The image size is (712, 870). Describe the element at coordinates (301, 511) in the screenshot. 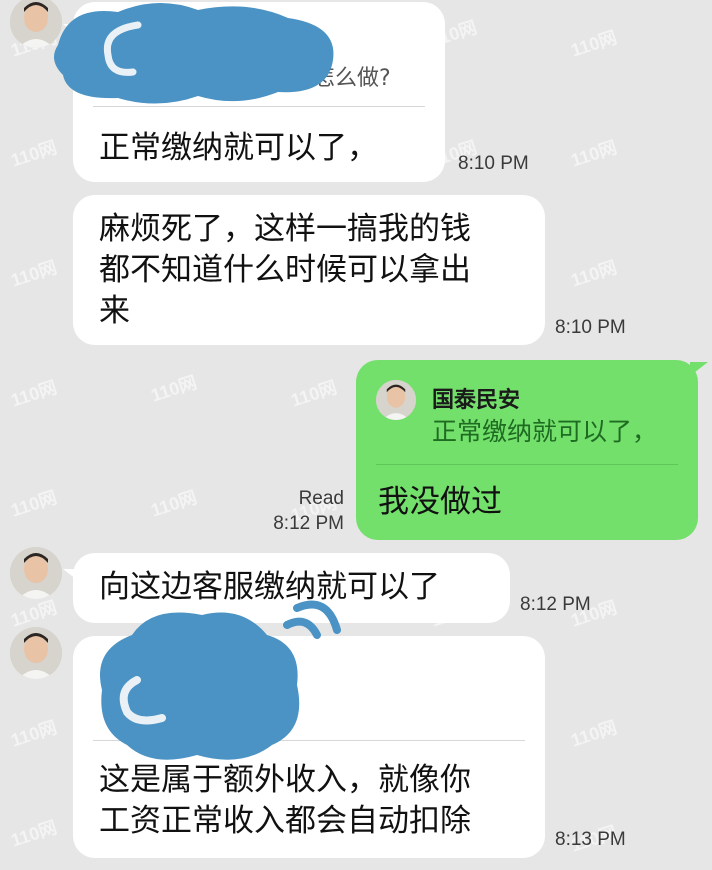

I see `read-receipt: Read 8:12 PM` at that location.